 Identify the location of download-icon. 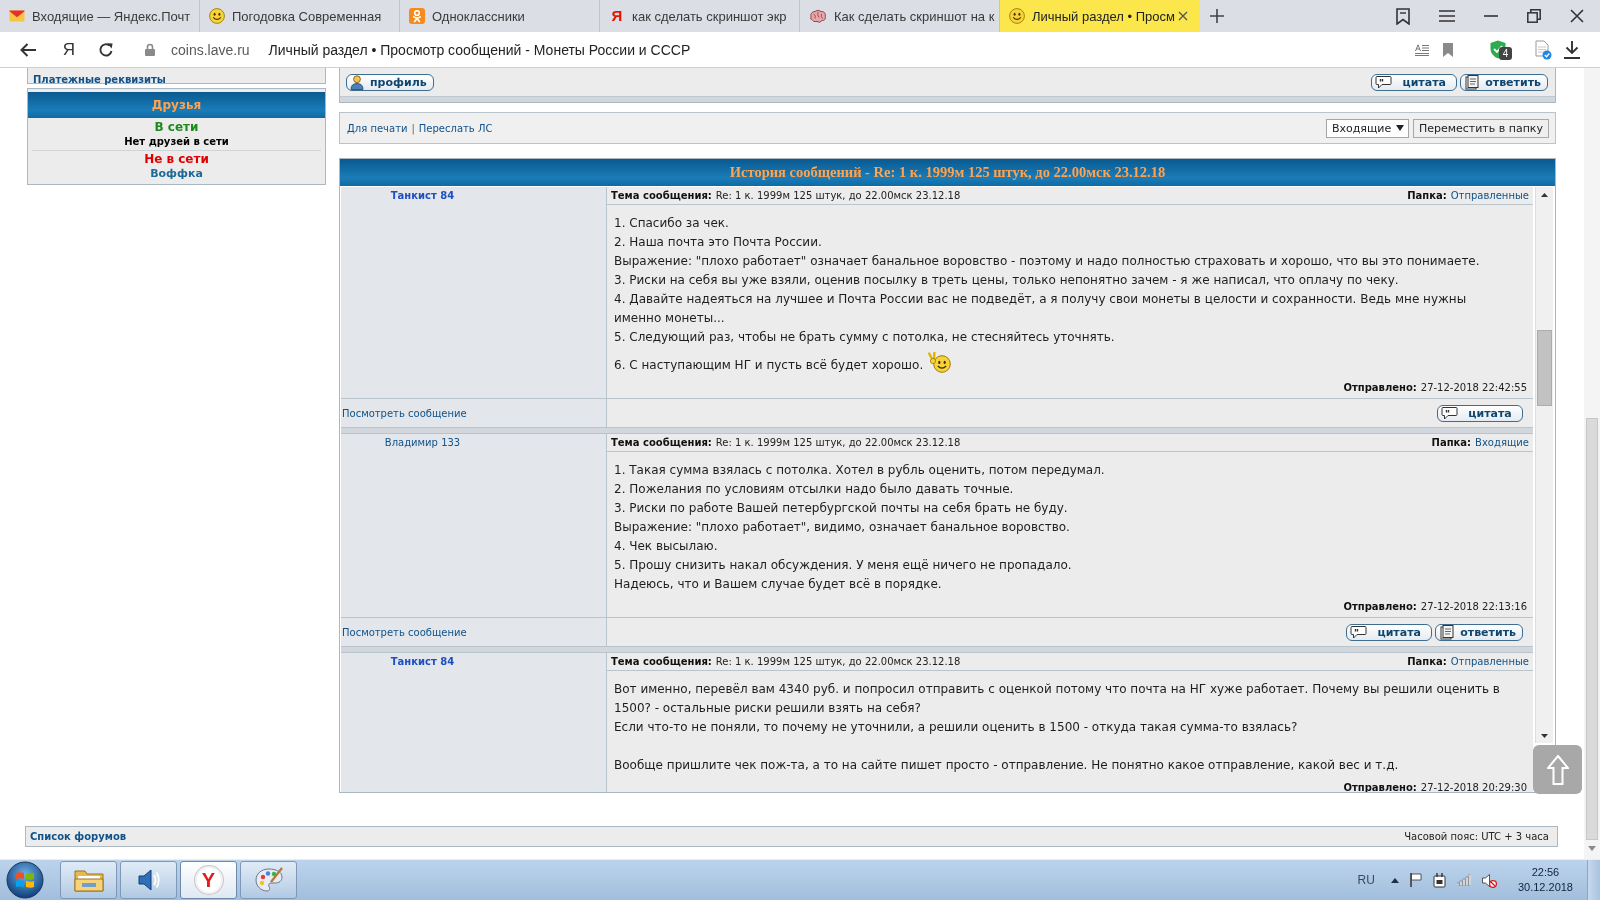
(1572, 49).